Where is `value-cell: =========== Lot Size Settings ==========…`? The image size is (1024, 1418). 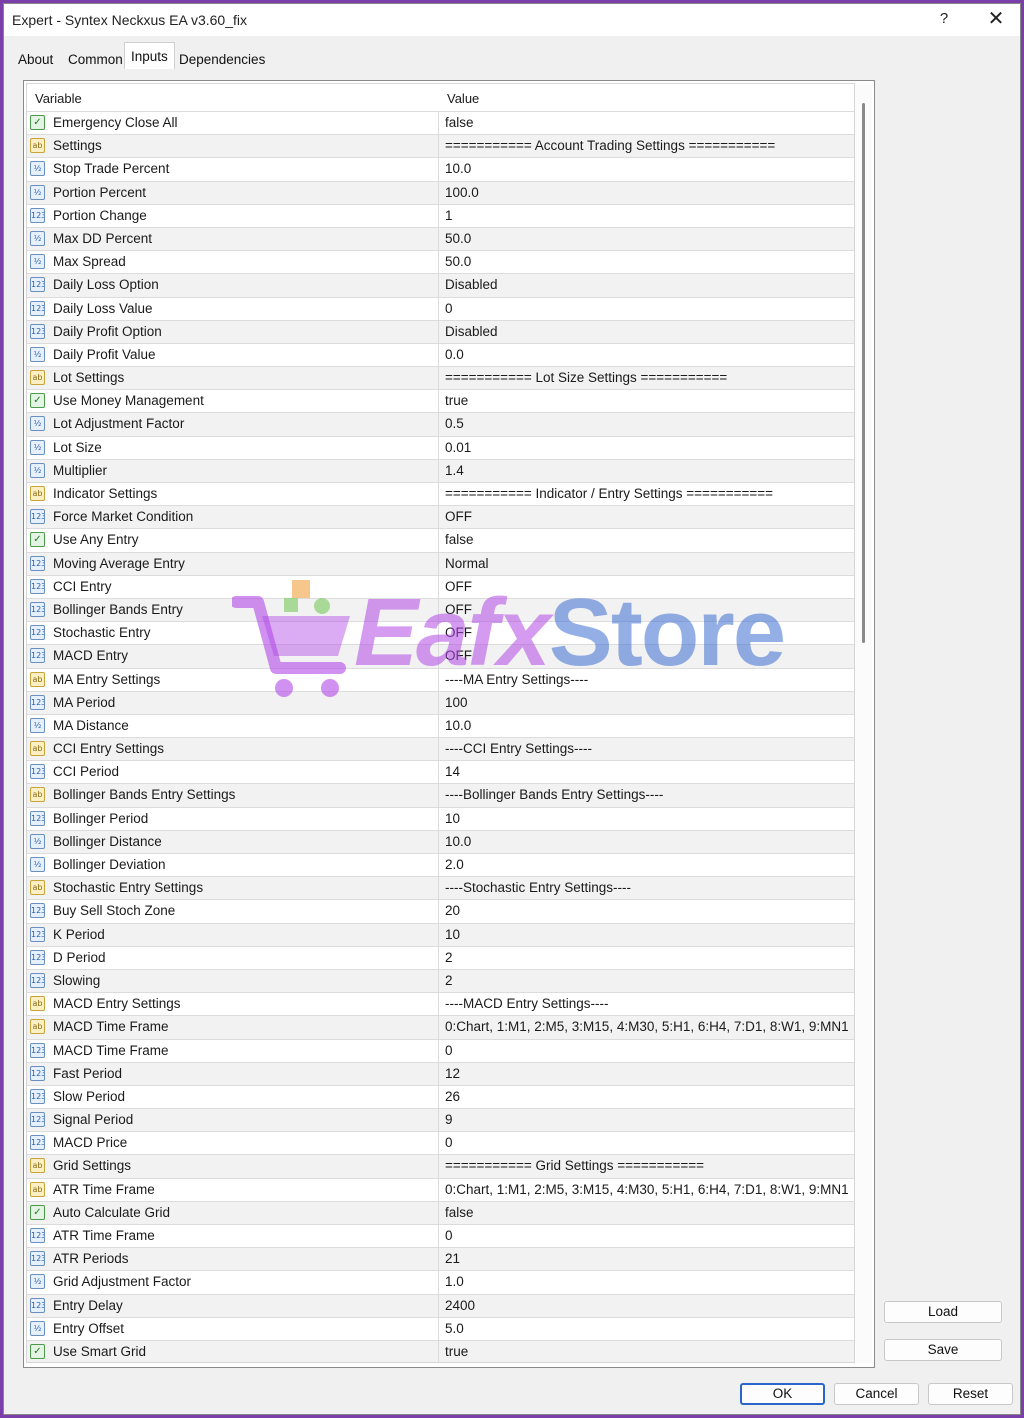
value-cell: =========== Lot Size Settings ==========… is located at coordinates (647, 378).